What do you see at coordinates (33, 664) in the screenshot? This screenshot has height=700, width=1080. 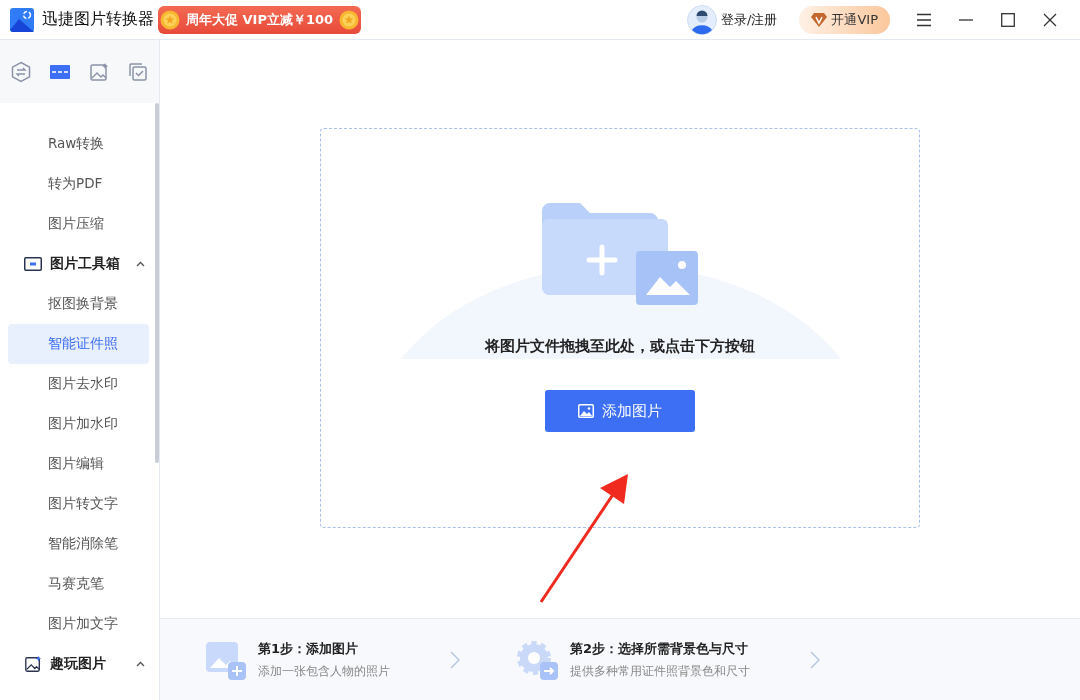 I see `image-sparkle-icon` at bounding box center [33, 664].